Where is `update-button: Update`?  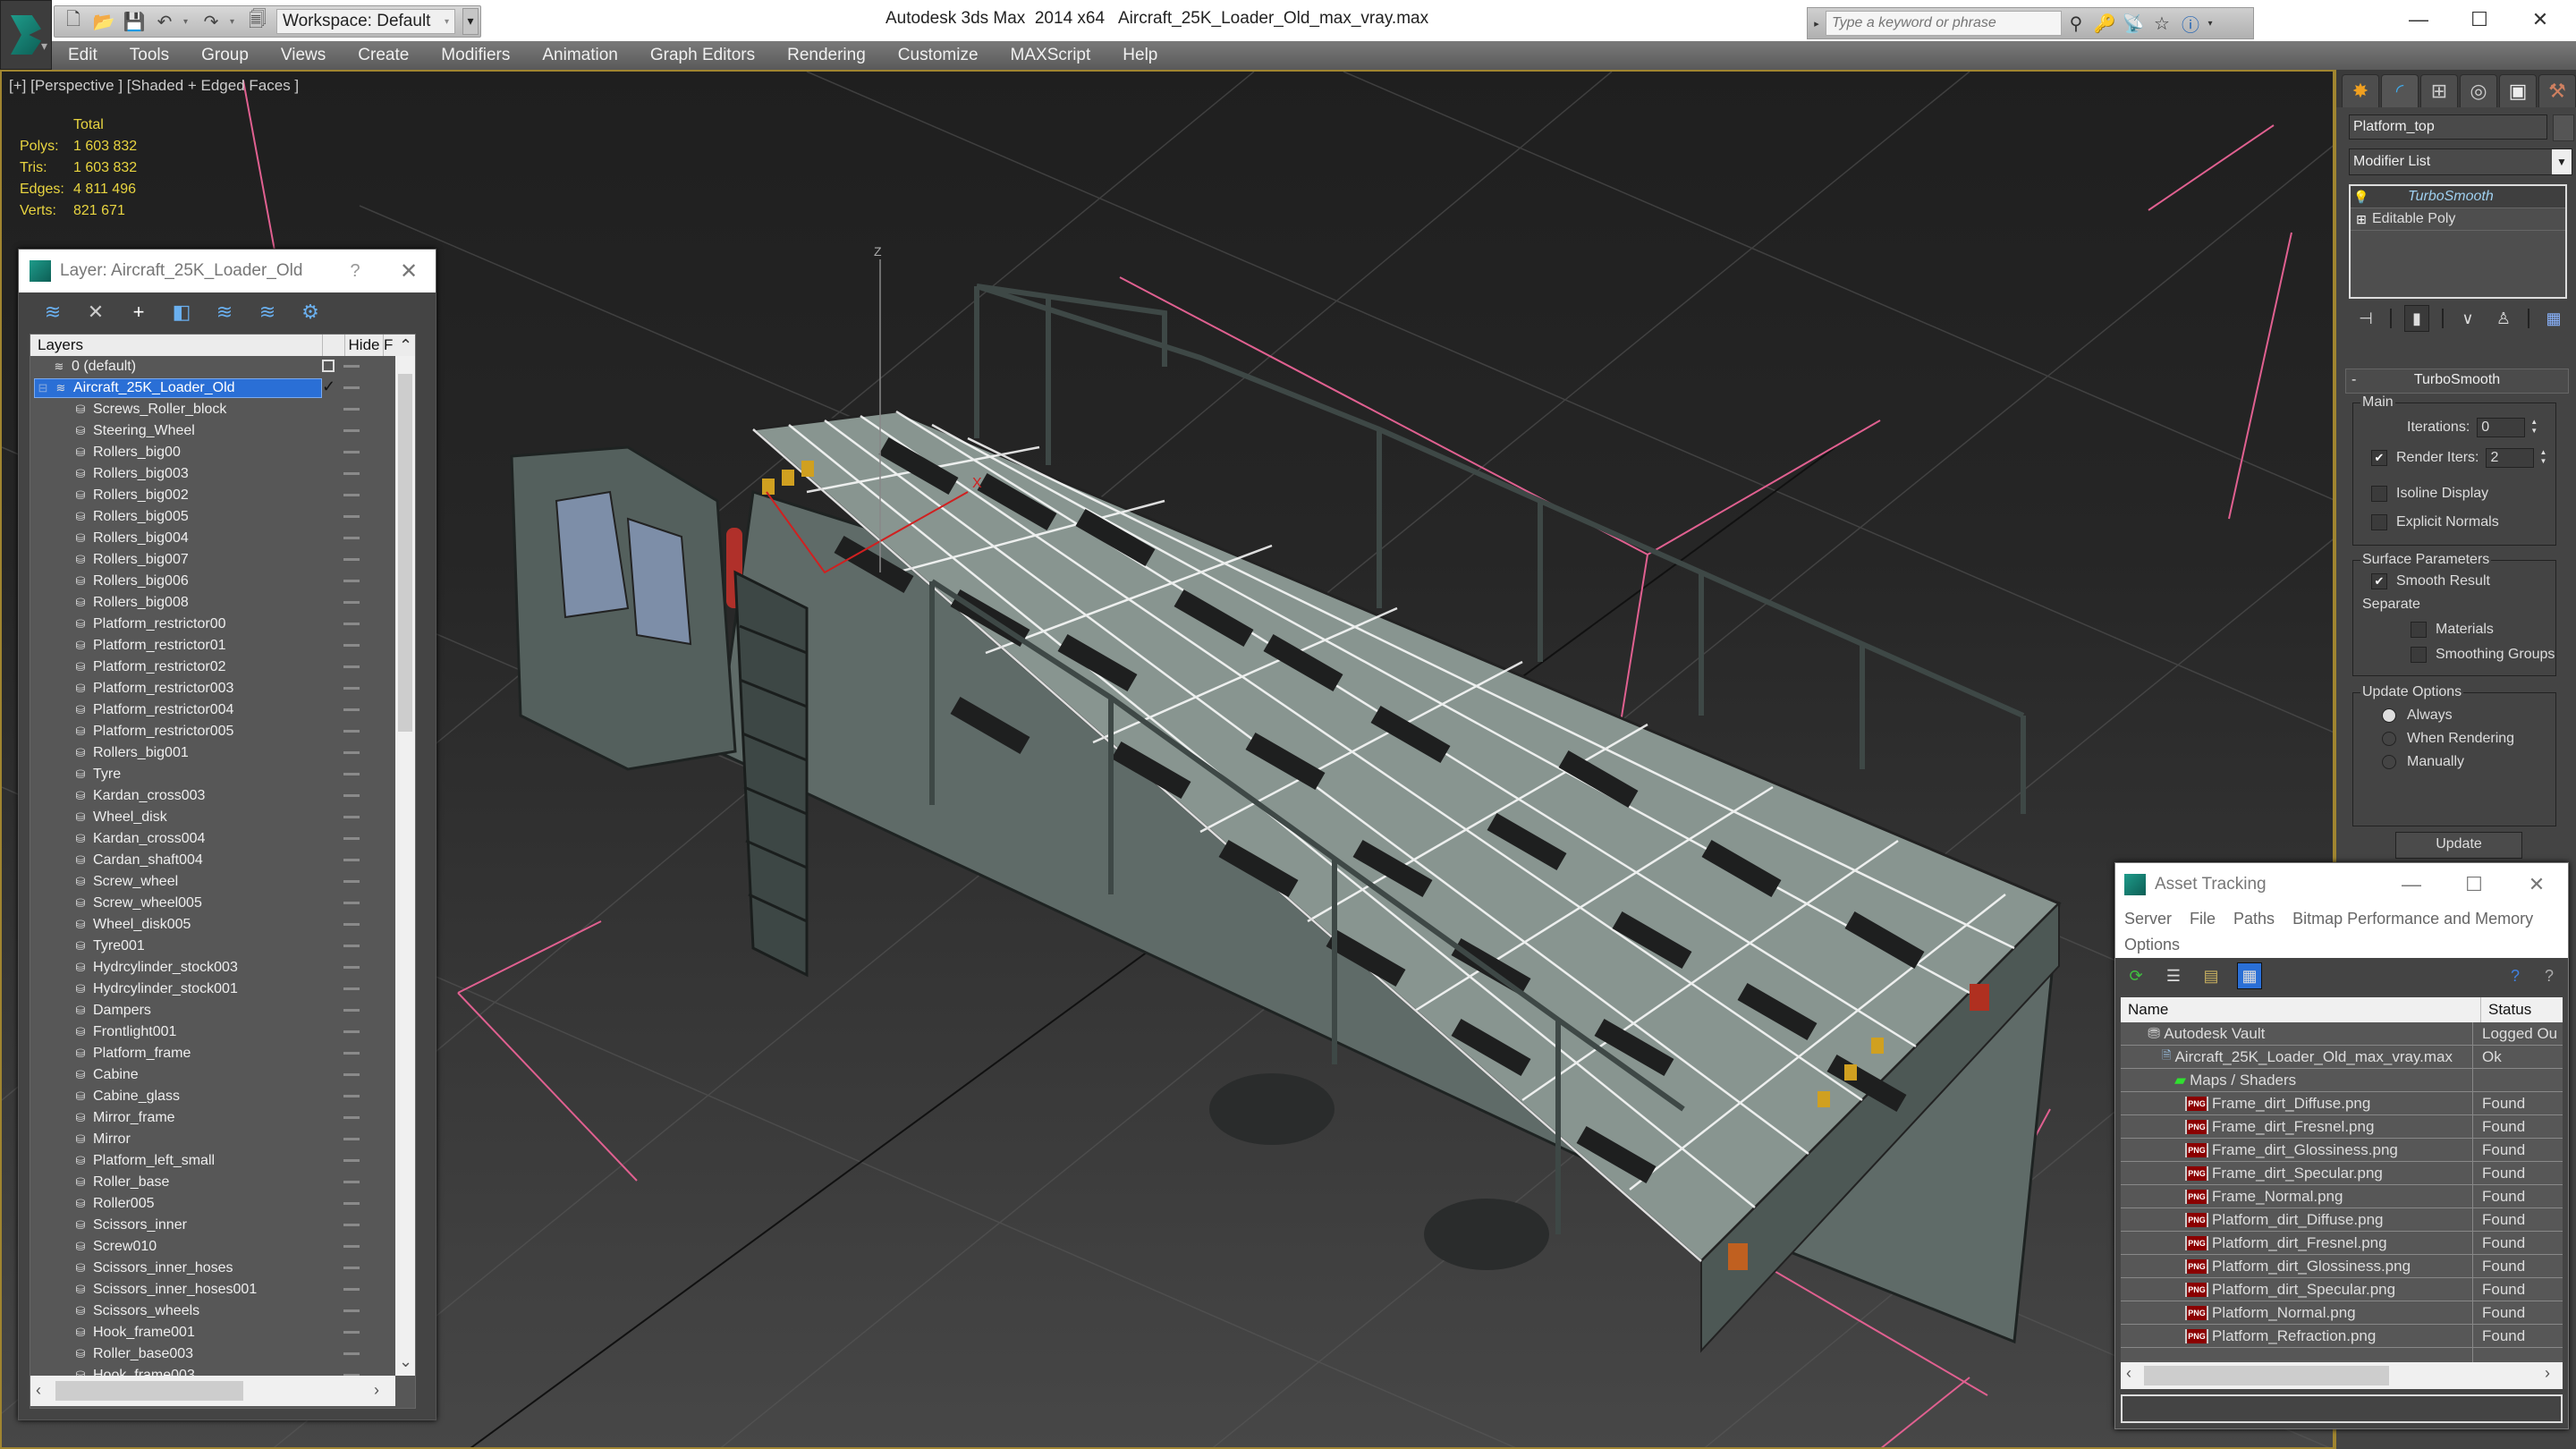 update-button: Update is located at coordinates (2458, 845).